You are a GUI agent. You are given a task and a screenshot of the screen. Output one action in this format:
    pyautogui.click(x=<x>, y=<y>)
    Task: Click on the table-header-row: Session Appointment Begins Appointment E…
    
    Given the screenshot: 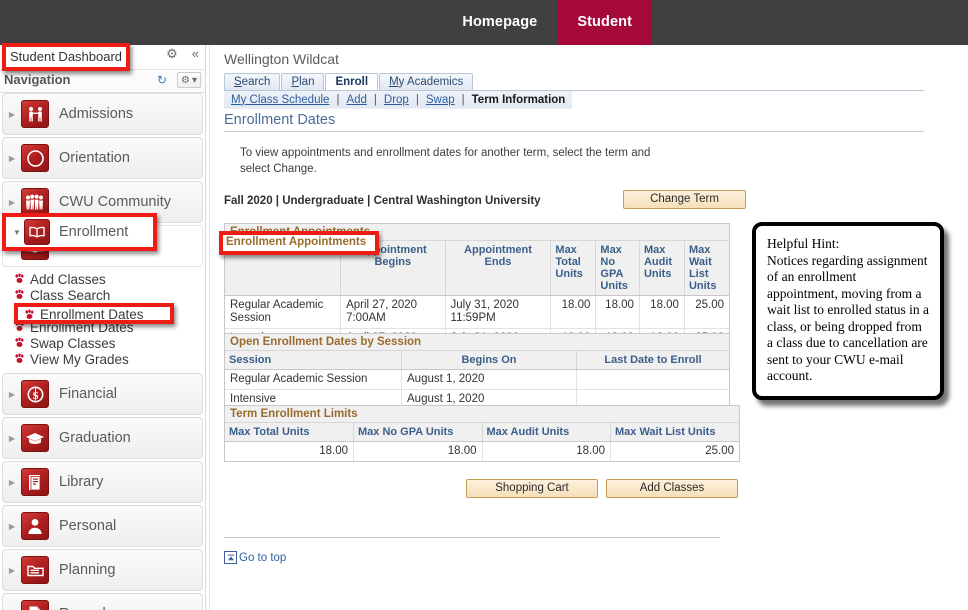 What is the action you would take?
    pyautogui.click(x=477, y=268)
    